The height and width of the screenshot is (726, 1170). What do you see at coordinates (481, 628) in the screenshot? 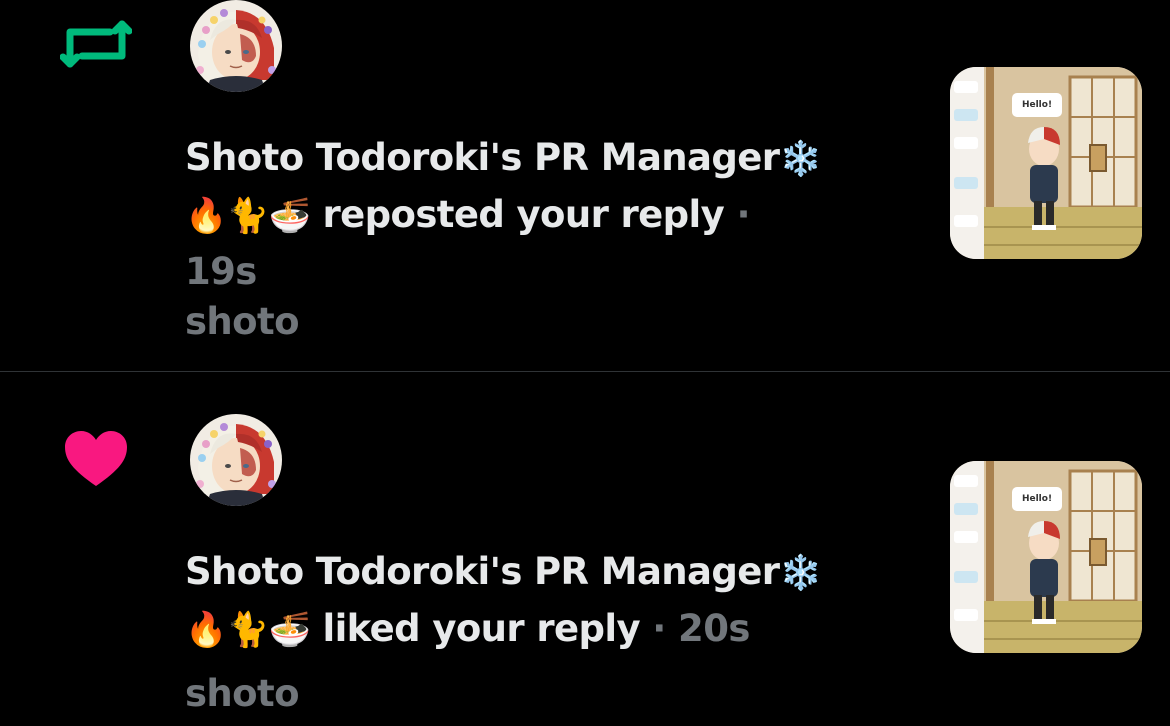
I see `action-text: liked your reply` at bounding box center [481, 628].